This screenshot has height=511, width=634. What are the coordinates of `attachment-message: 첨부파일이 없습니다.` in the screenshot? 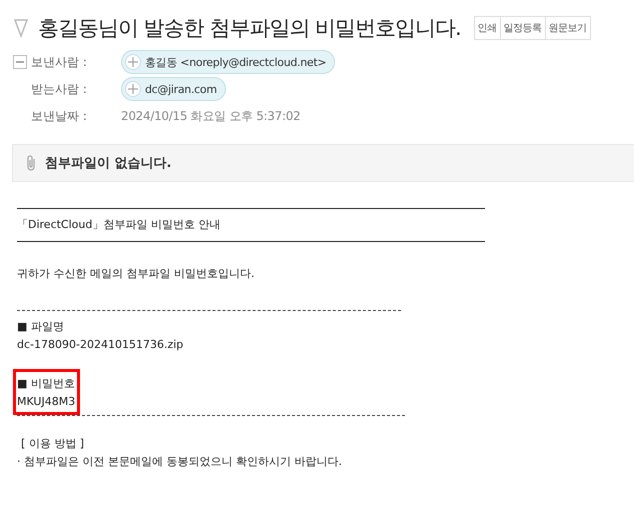 It's located at (108, 163).